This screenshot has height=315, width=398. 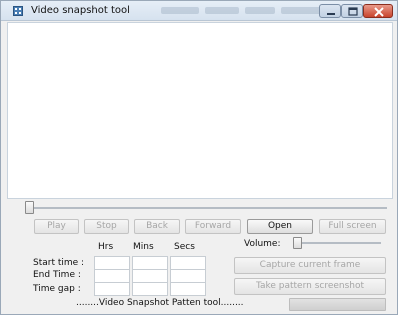 I want to click on back-button: Back, so click(x=157, y=226).